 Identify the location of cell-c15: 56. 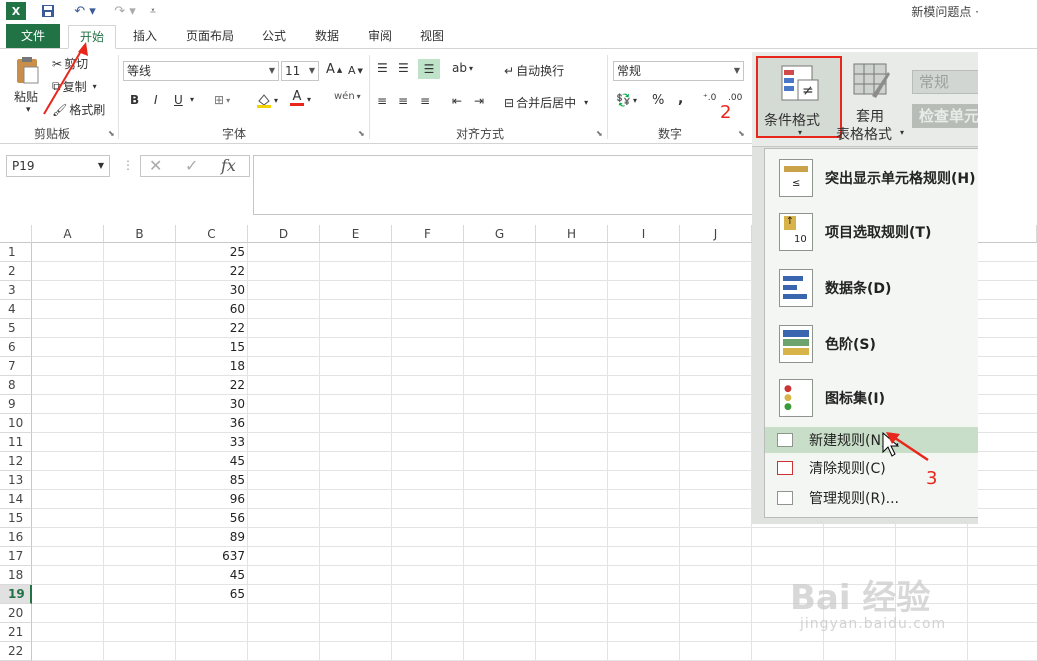
(212, 518).